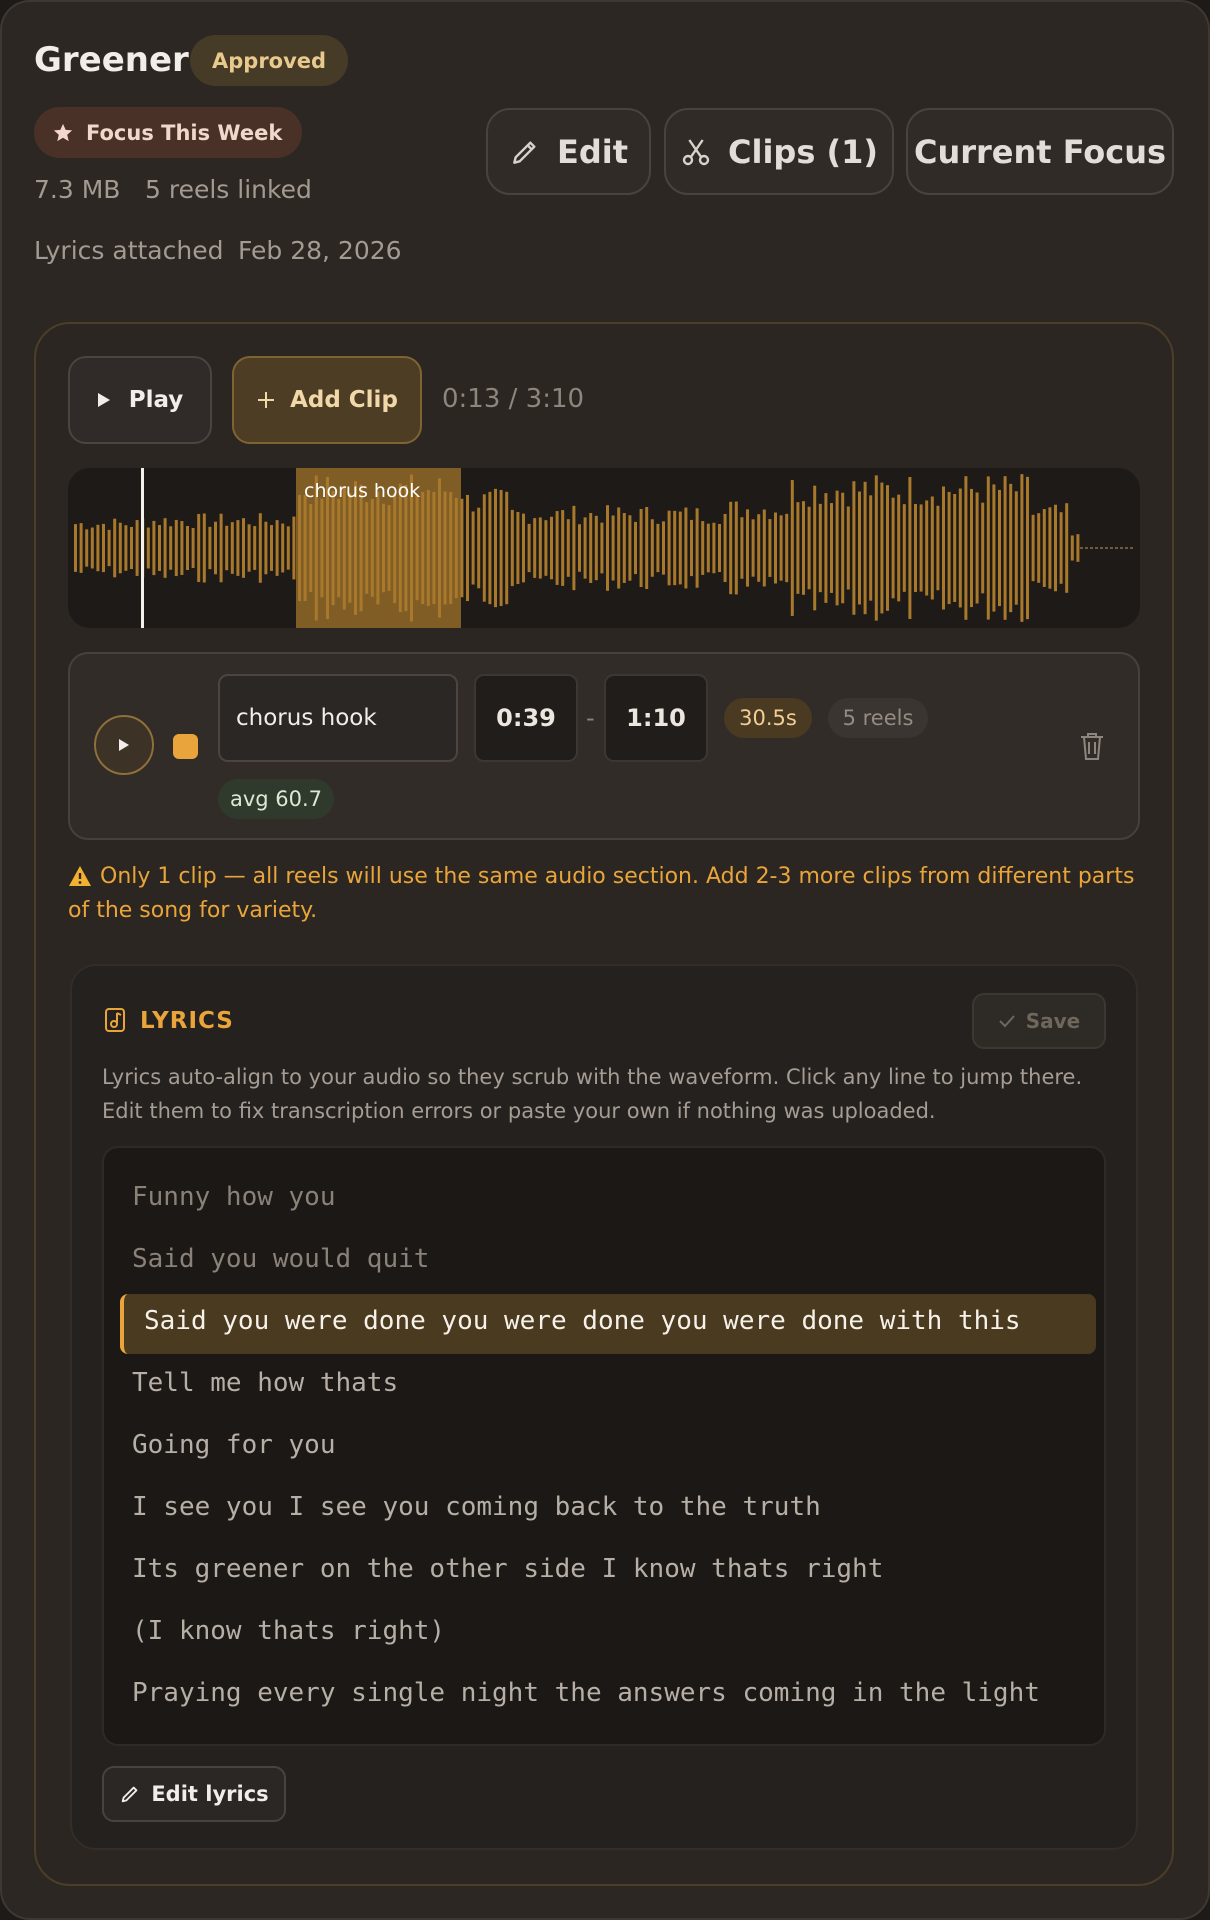 The height and width of the screenshot is (1920, 1210). Describe the element at coordinates (1092, 746) in the screenshot. I see `trash-icon` at that location.